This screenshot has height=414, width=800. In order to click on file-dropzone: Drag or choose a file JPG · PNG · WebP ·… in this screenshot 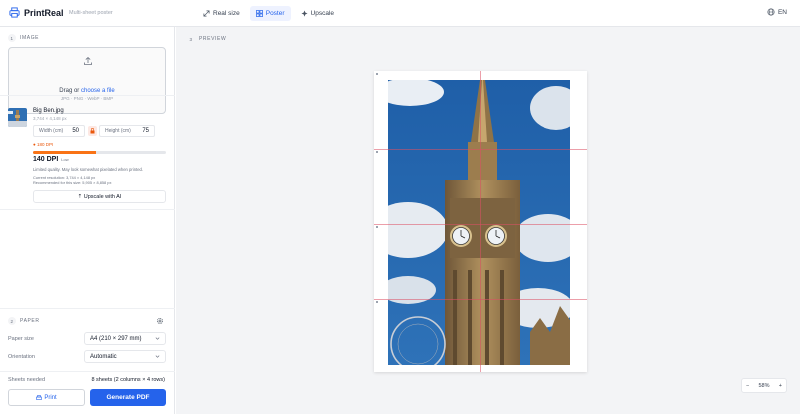, I will do `click(87, 80)`.